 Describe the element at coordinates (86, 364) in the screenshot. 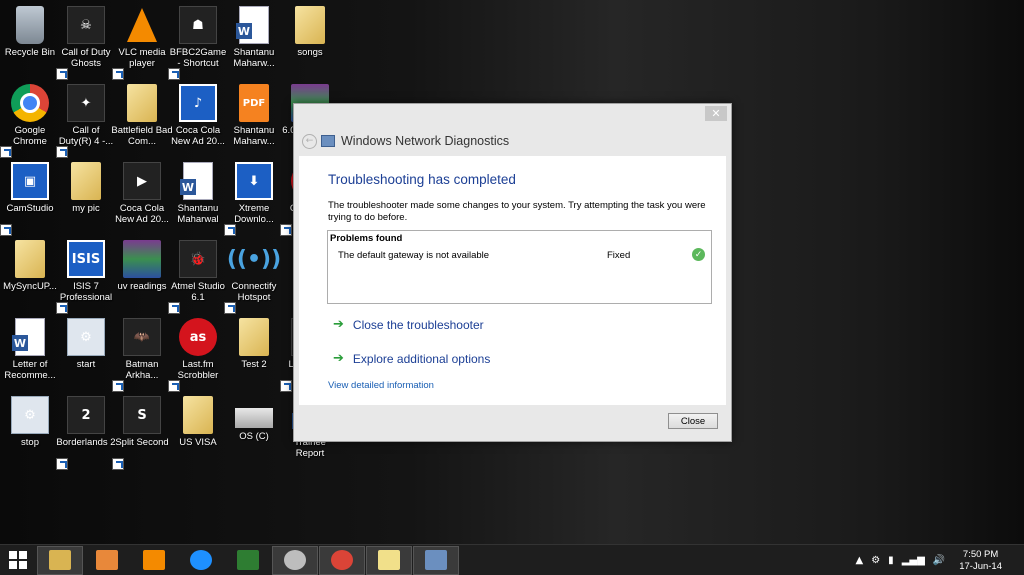

I see `desktop-icon-label: start` at that location.